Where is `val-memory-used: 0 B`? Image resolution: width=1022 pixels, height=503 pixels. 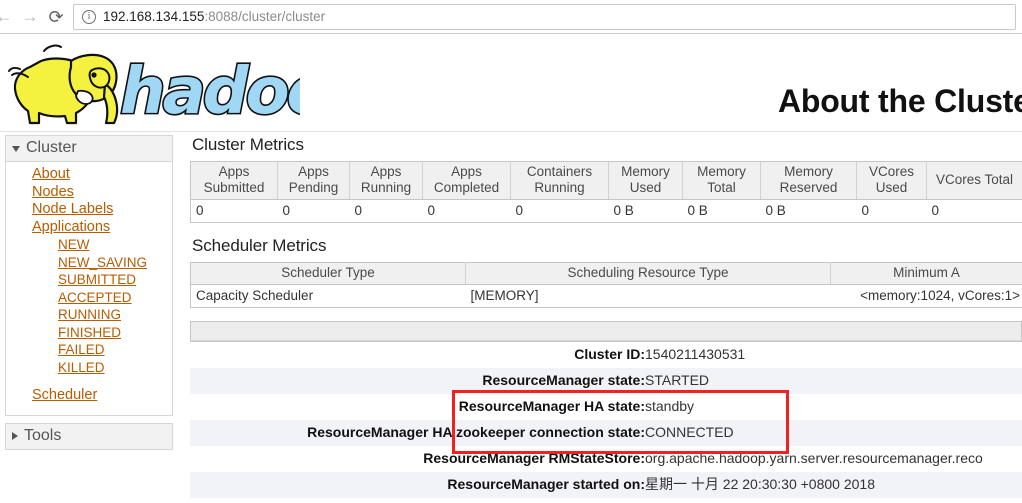 val-memory-used: 0 B is located at coordinates (645, 211).